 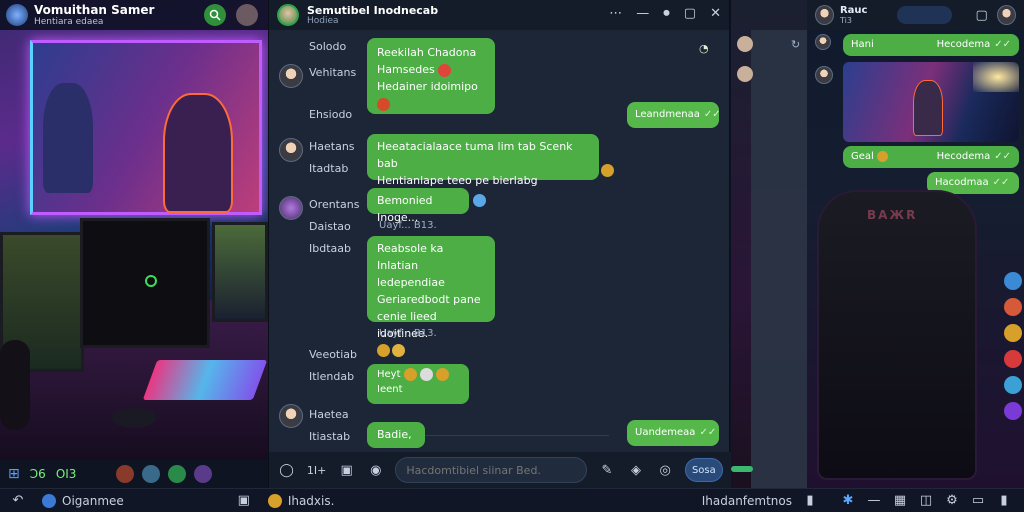 What do you see at coordinates (926, 501) in the screenshot?
I see `layout-icon: ◫` at bounding box center [926, 501].